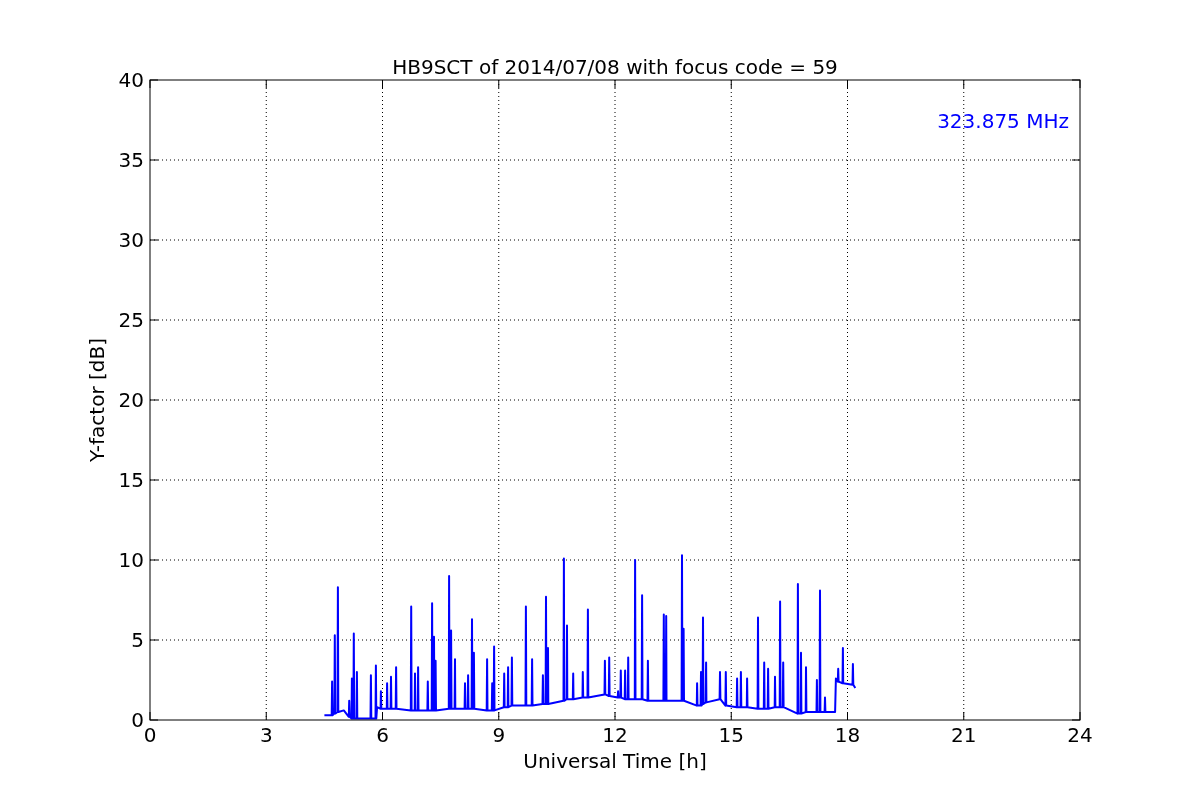 This screenshot has width=1200, height=800. I want to click on x-tick-label: 21, so click(964, 735).